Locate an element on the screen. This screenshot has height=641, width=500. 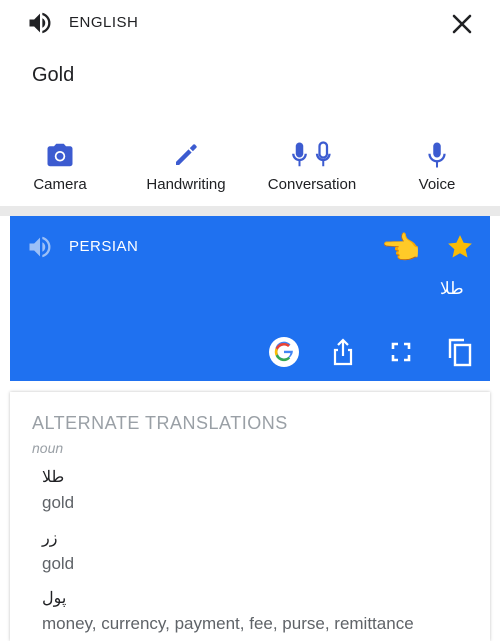
star-icon is located at coordinates (460, 247).